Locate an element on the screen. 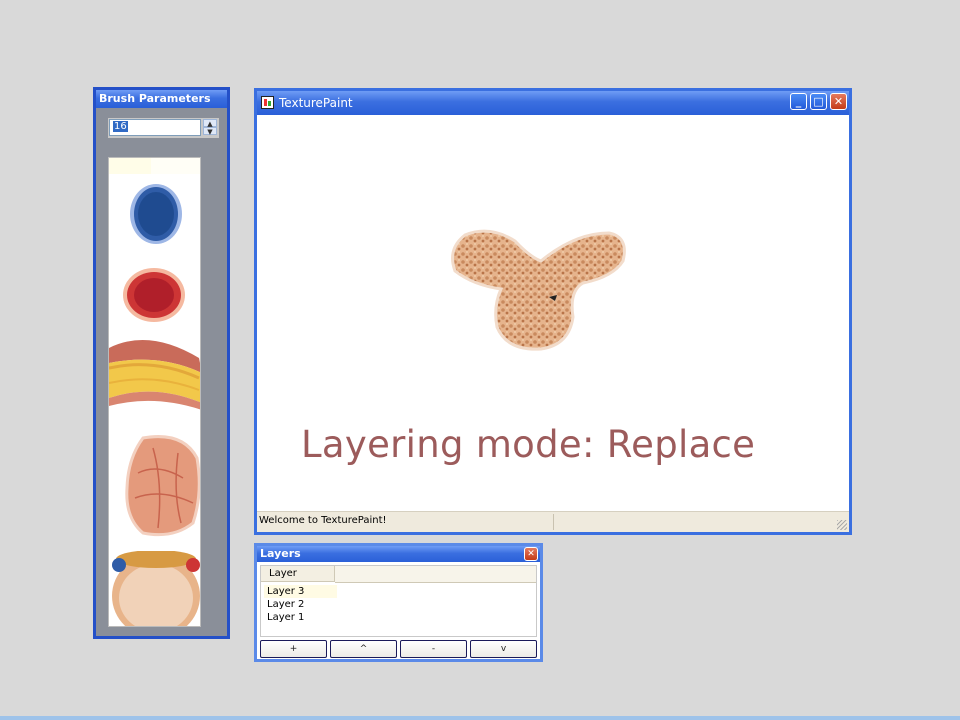 This screenshot has height=720, width=960. texture-swatch-red-circle is located at coordinates (154, 295).